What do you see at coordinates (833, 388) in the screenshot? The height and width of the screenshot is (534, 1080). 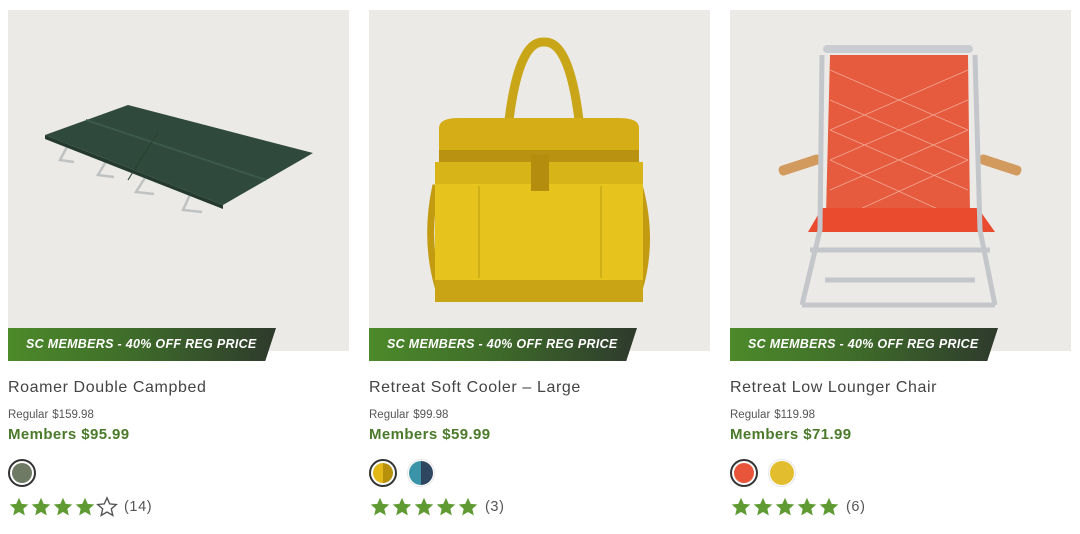 I see `product-title: Retreat Low Lounger Chair` at bounding box center [833, 388].